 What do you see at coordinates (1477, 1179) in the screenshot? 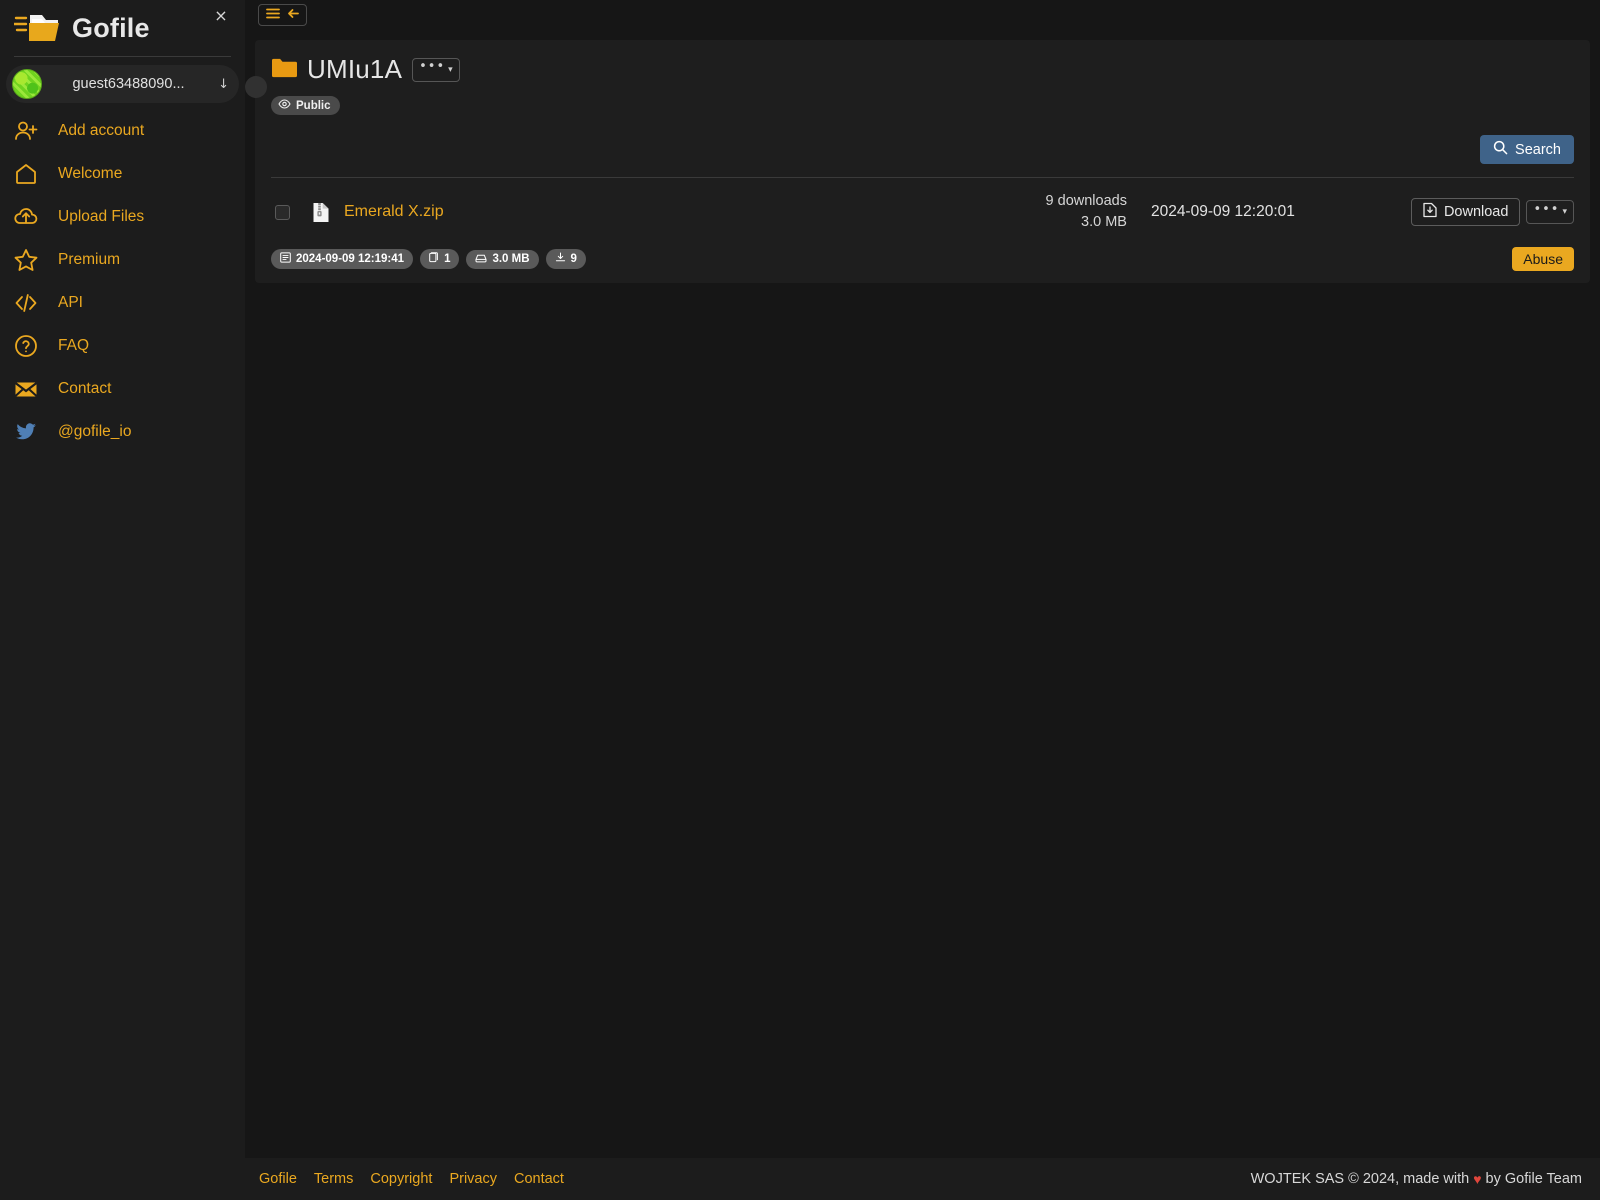
I see `heart-icon: ♥` at bounding box center [1477, 1179].